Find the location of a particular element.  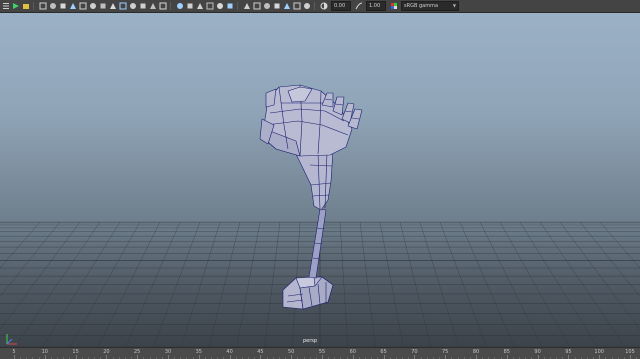

bookmark-icon is located at coordinates (63, 6).